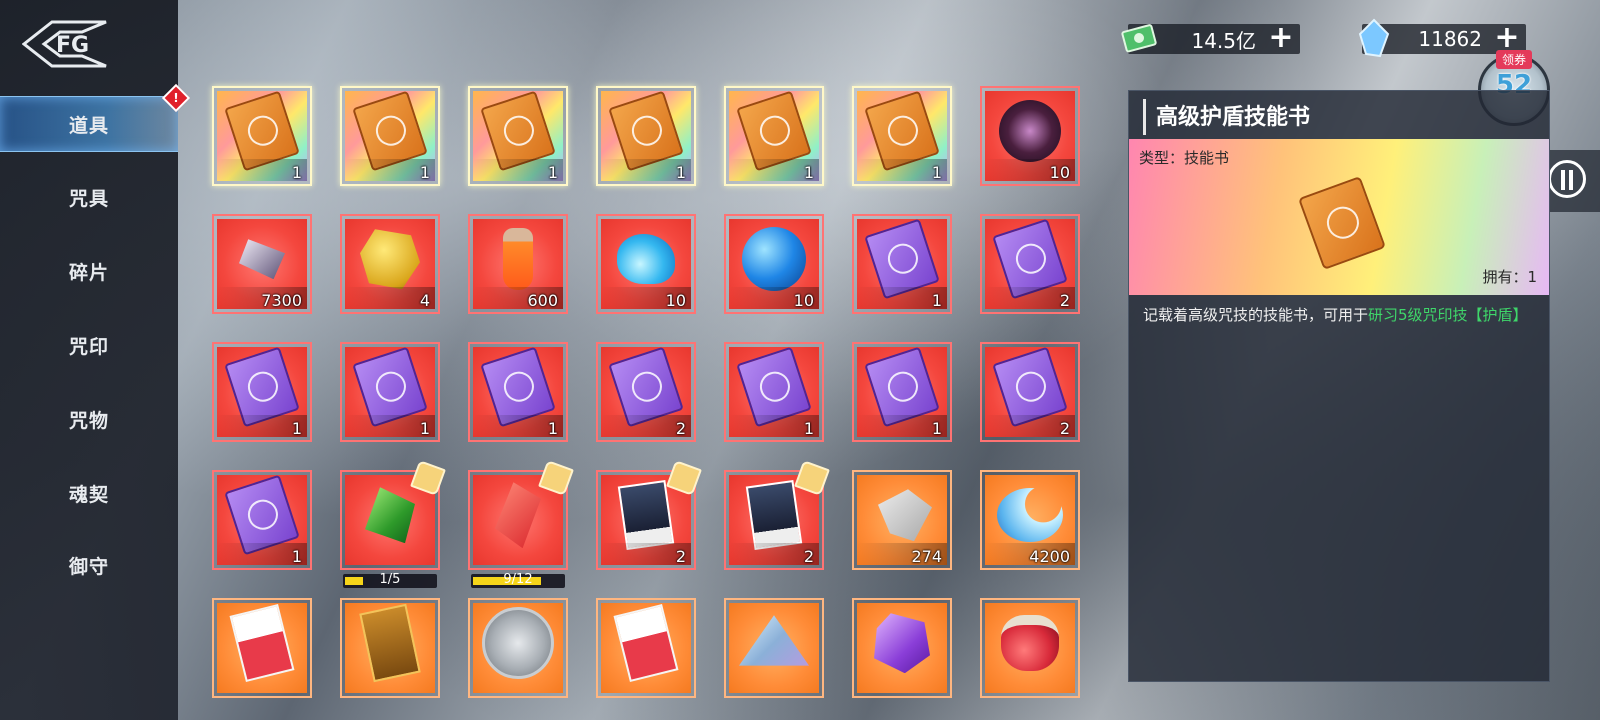 This screenshot has width=1600, height=720. Describe the element at coordinates (1049, 556) in the screenshot. I see `item-count: 4200` at that location.